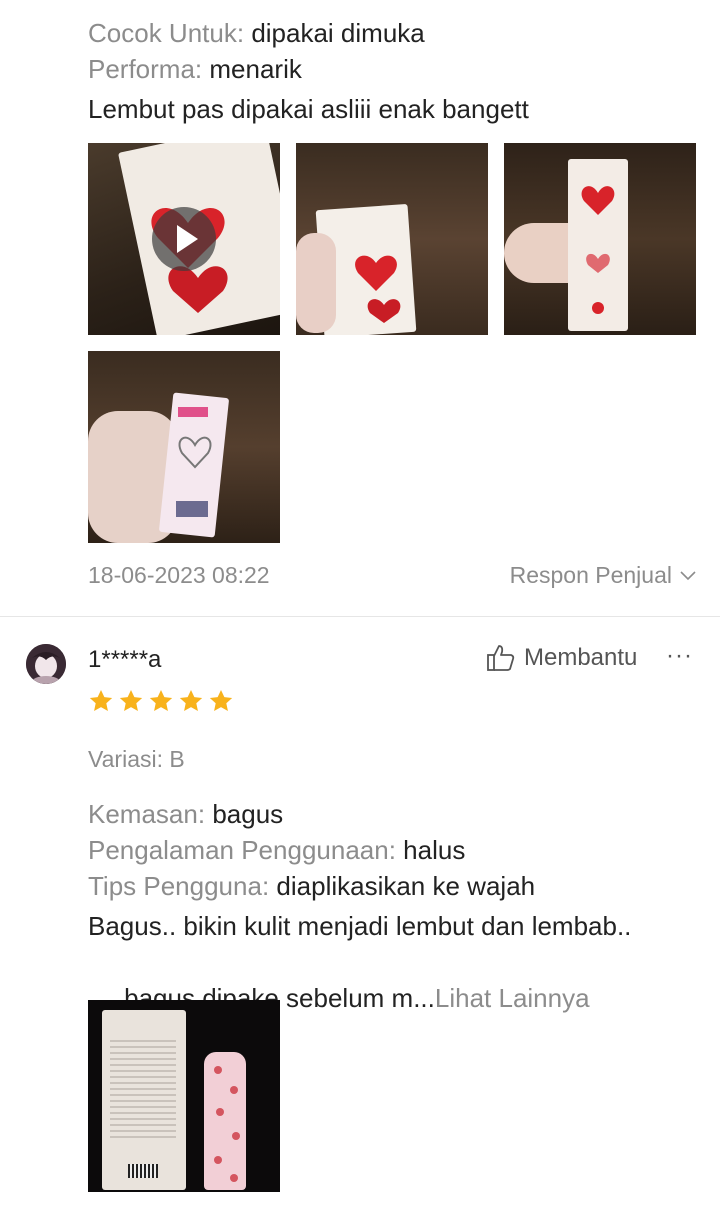 The width and height of the screenshot is (720, 1208). I want to click on review-timestamp: 18-06-2023 08:22, so click(179, 575).